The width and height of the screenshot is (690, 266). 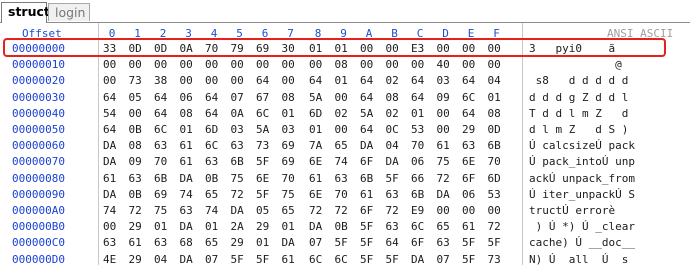 I want to click on ascii-text: T d d l m Z d, so click(x=578, y=113).